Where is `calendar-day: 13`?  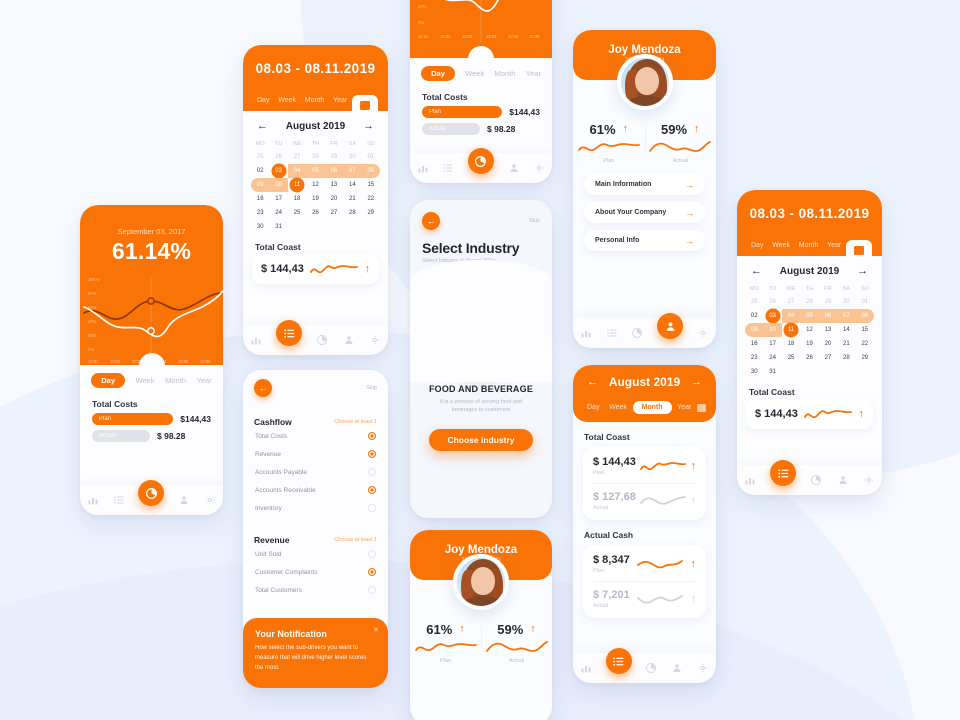
calendar-day: 13 is located at coordinates (334, 185).